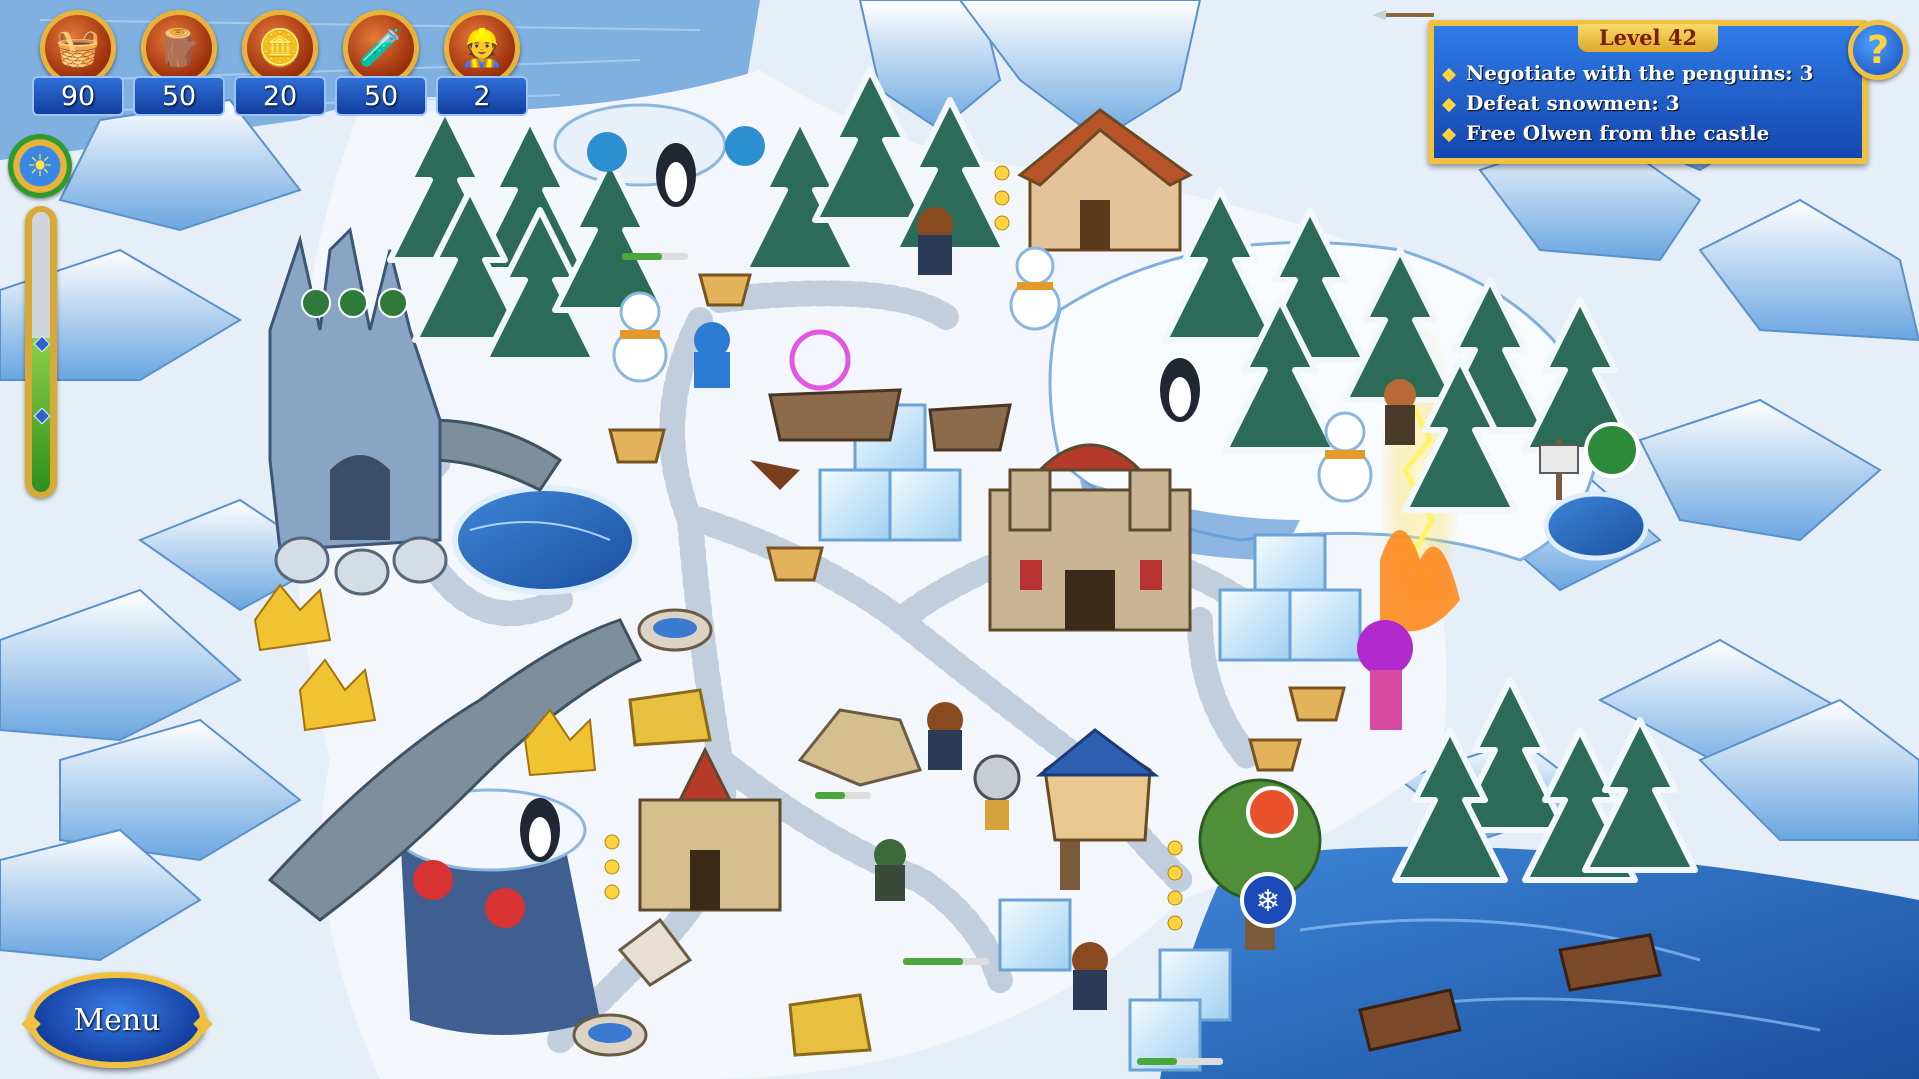  What do you see at coordinates (381, 96) in the screenshot?
I see `mana-count: 50` at bounding box center [381, 96].